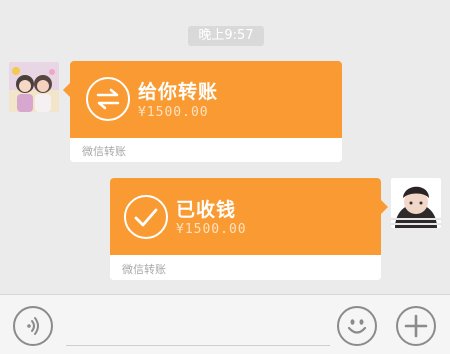 Image resolution: width=450 pixels, height=354 pixels. Describe the element at coordinates (198, 326) in the screenshot. I see `message-input` at that location.